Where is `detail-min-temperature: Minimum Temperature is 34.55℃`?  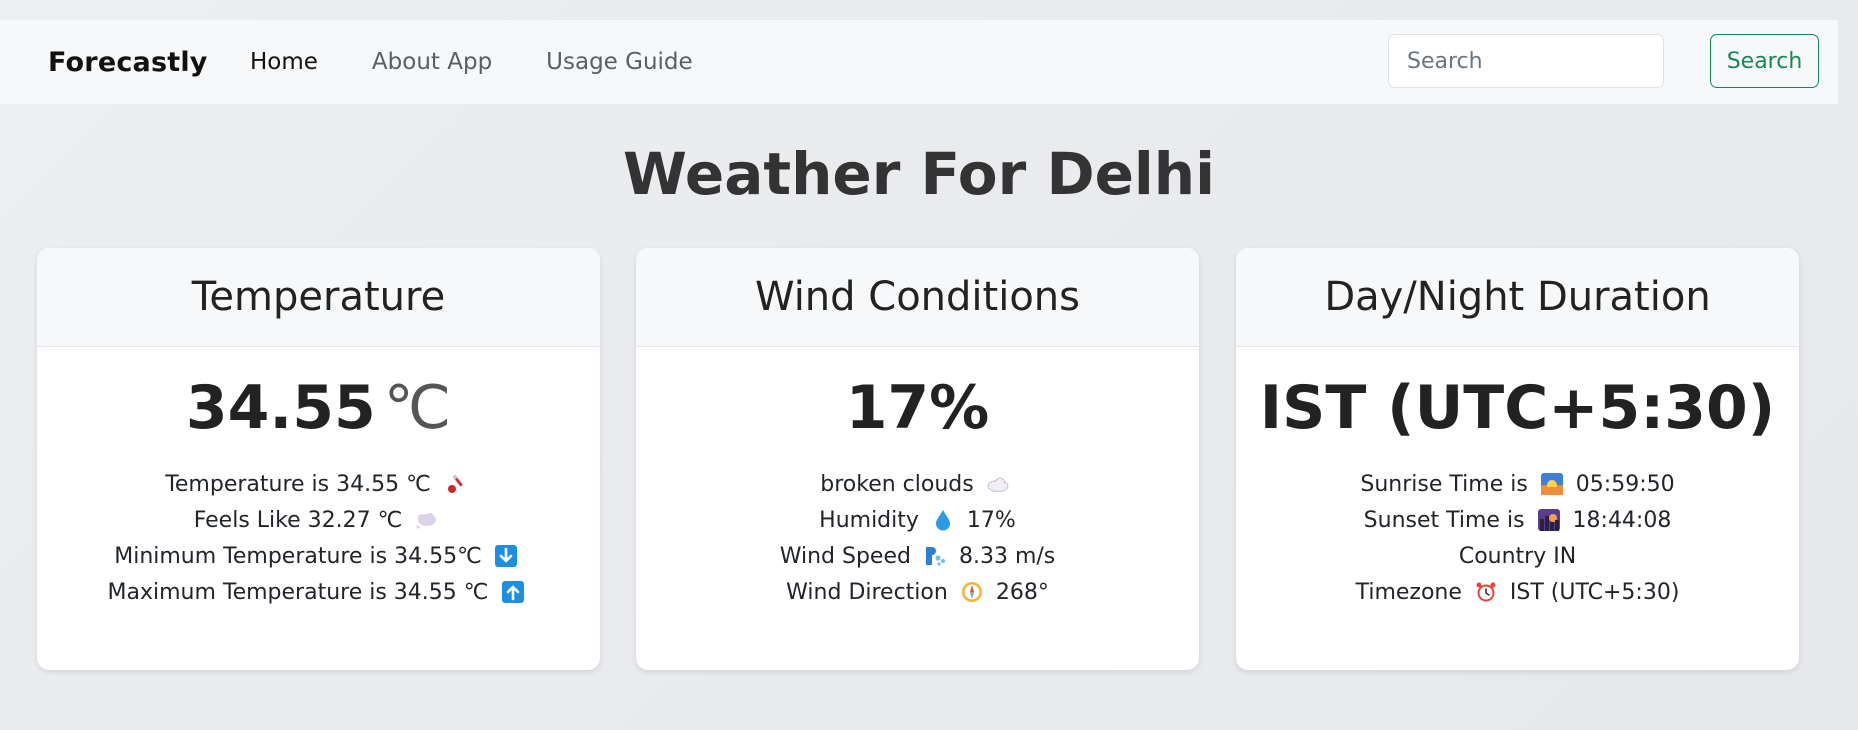
detail-min-temperature: Minimum Temperature is 34.55℃ is located at coordinates (318, 557).